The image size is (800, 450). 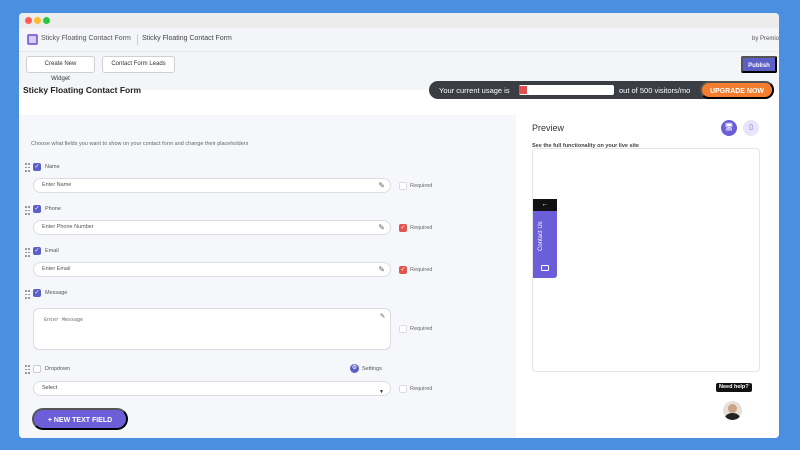 I want to click on widget-title: Sticky Floating Contact Form, so click(x=82, y=90).